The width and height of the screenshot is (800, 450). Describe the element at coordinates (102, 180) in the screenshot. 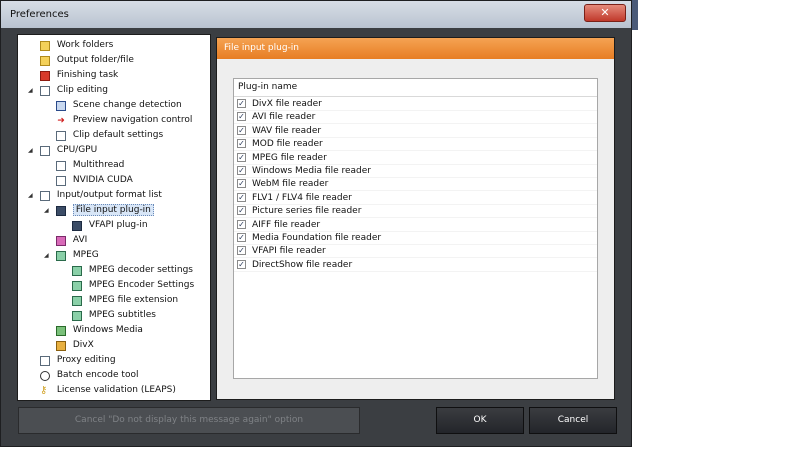

I see `tree-item-label: NVIDIA CUDA` at that location.